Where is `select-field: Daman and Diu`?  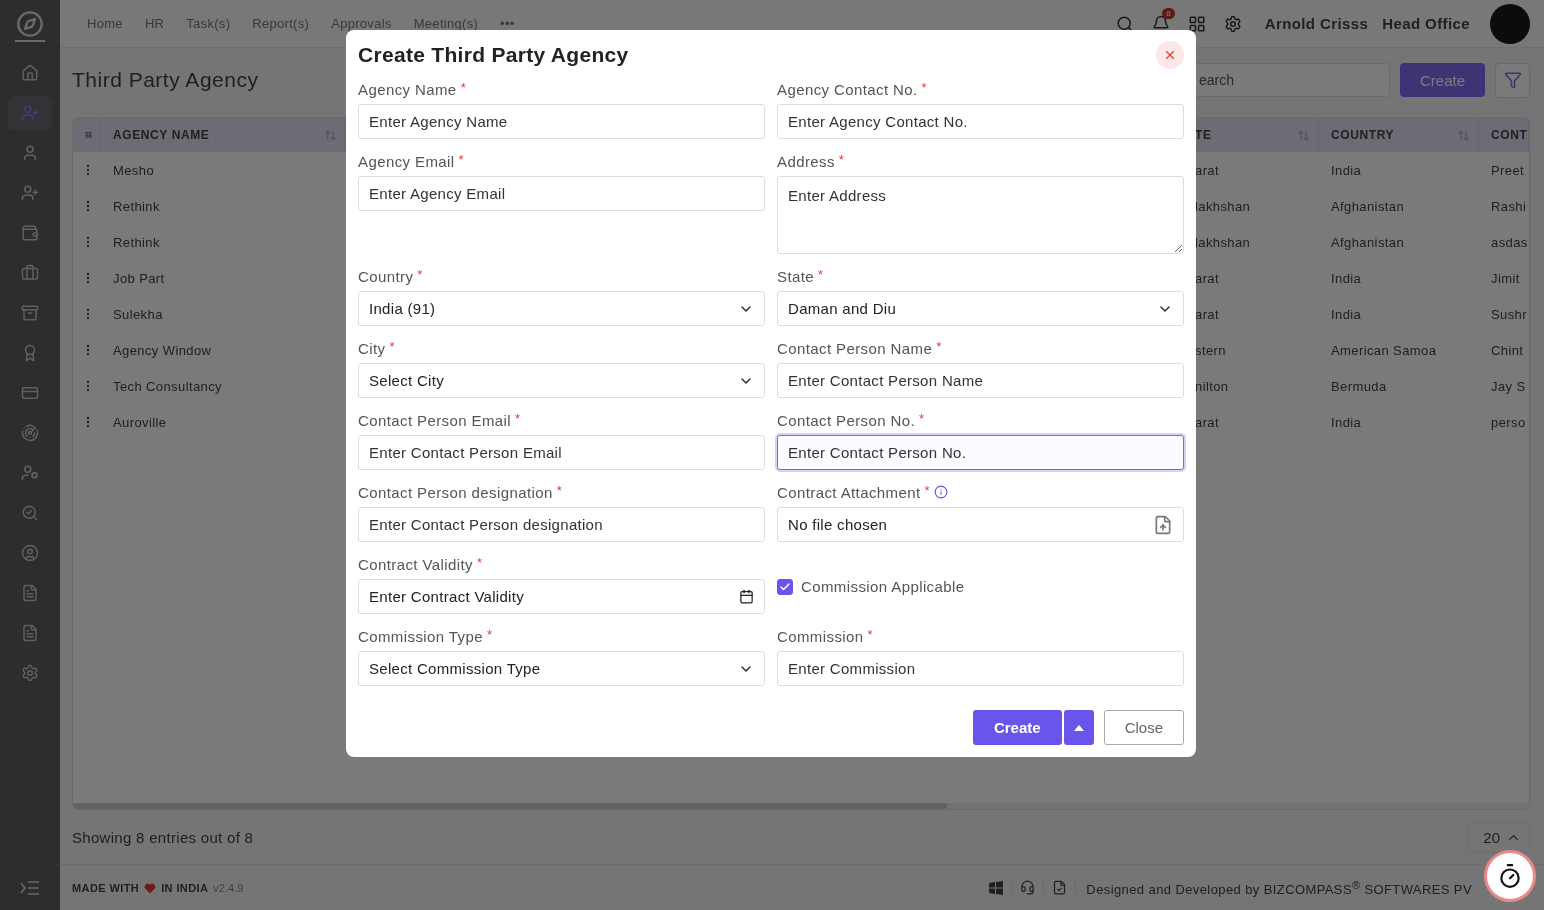
select-field: Daman and Diu is located at coordinates (980, 308).